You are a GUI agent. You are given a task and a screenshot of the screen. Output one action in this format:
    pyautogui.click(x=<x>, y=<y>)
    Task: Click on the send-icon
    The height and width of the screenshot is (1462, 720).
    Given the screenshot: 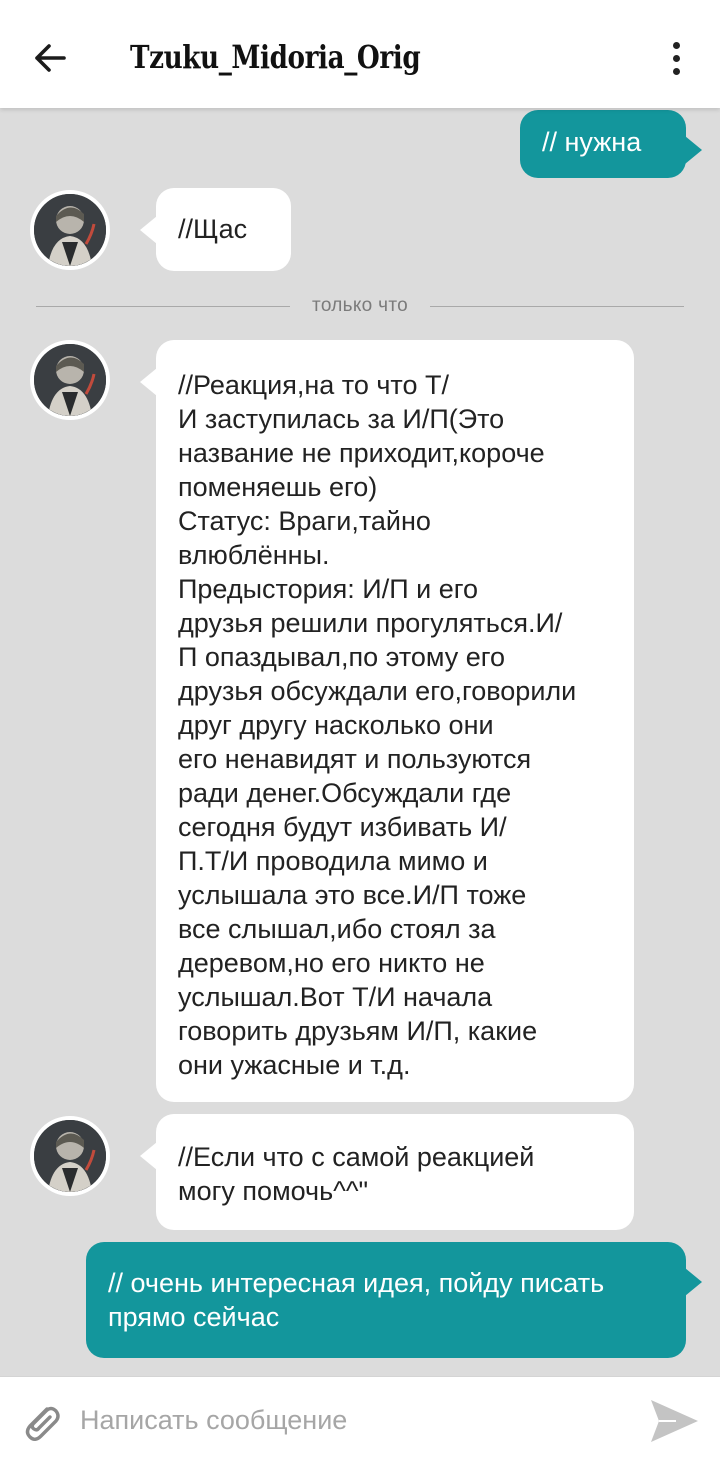 What is the action you would take?
    pyautogui.click(x=674, y=1421)
    